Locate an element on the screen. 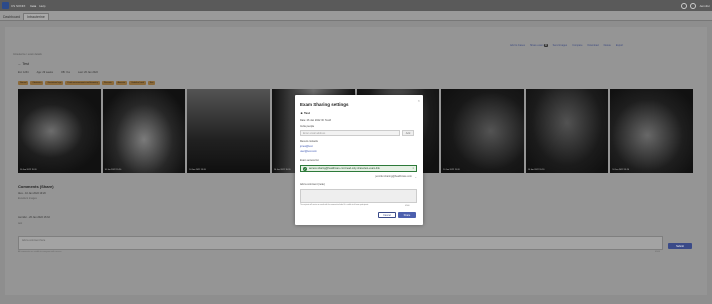  tab-dashboard: Dashboard is located at coordinates (11, 17).